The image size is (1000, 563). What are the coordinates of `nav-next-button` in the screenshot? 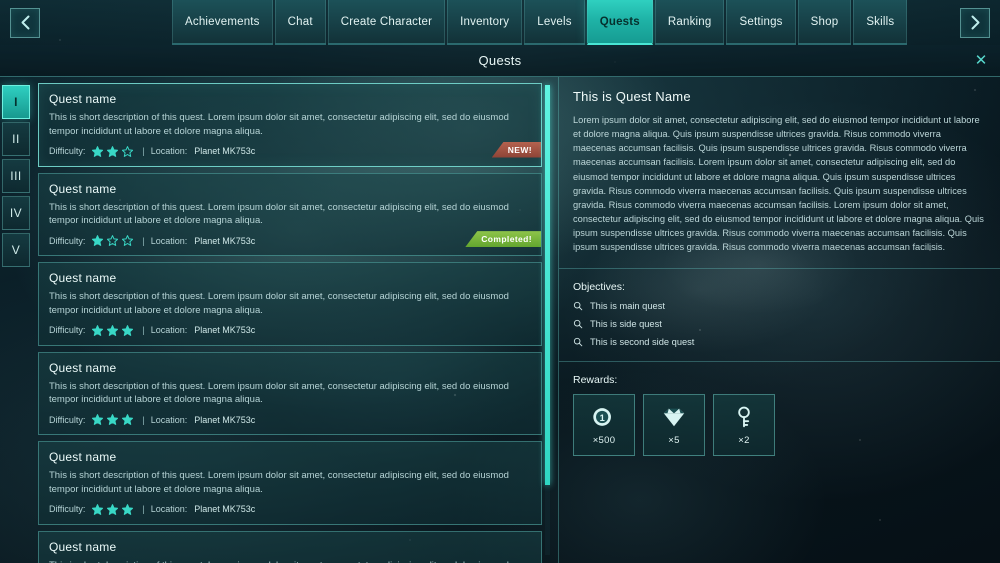 It's located at (975, 22).